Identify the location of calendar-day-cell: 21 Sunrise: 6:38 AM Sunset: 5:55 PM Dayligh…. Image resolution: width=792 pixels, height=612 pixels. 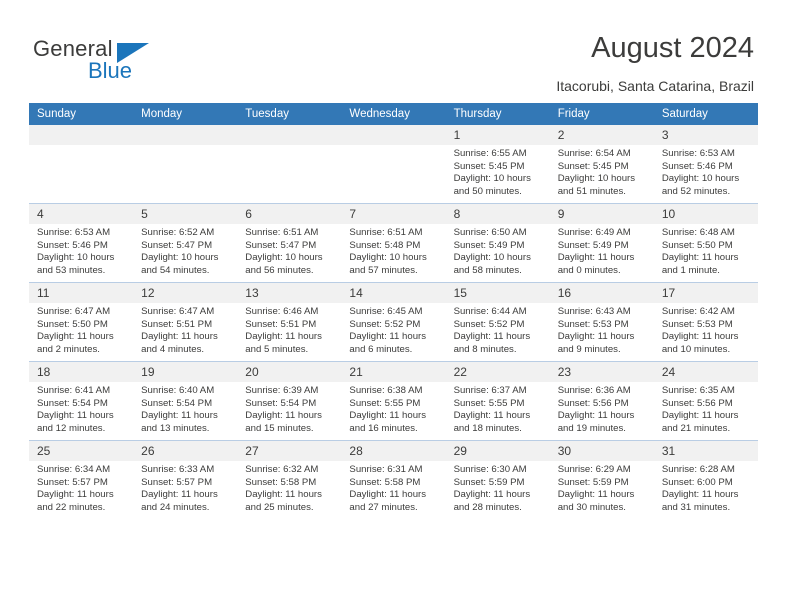
(393, 401).